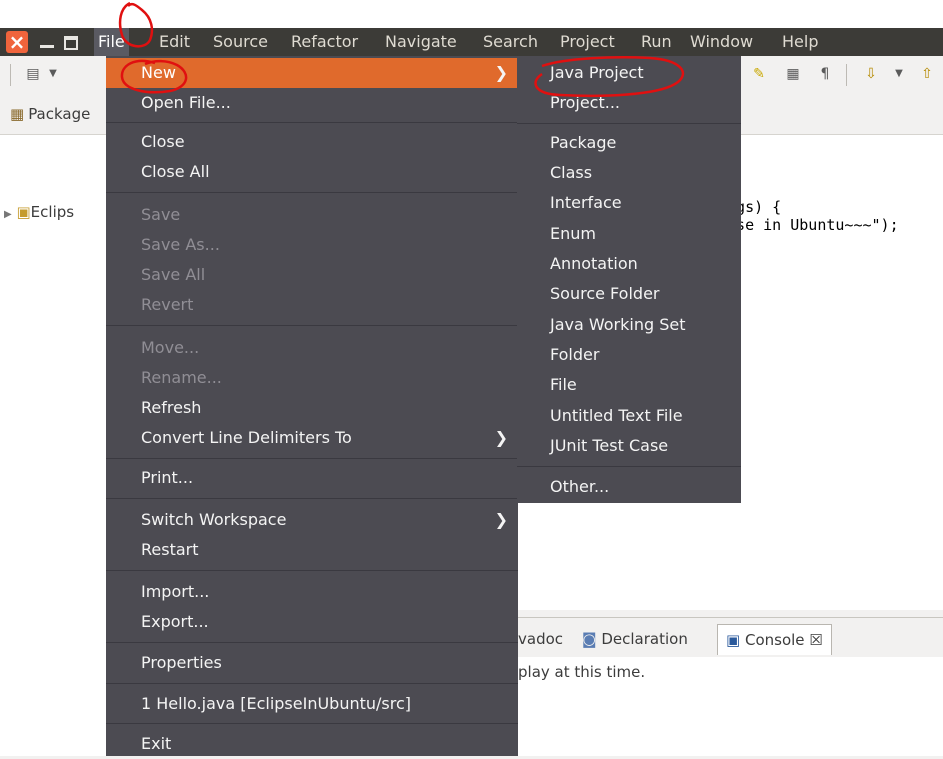 Image resolution: width=943 pixels, height=759 pixels. What do you see at coordinates (52, 212) in the screenshot?
I see `tree-item-label: Eclips` at bounding box center [52, 212].